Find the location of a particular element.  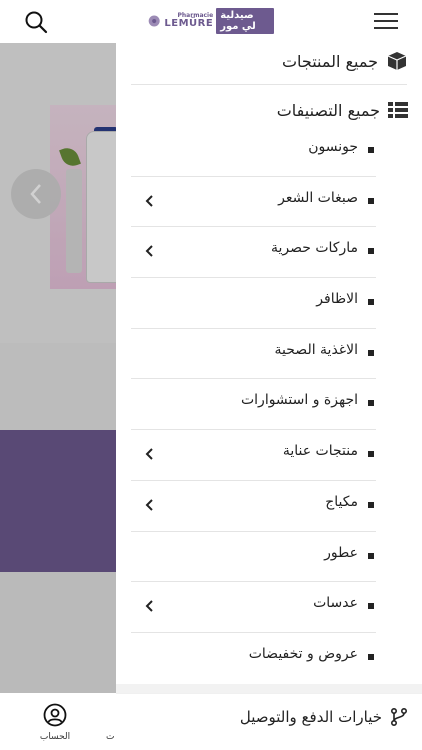

logo-latin-text: Pharmacie LEMÜRE is located at coordinates (188, 21).